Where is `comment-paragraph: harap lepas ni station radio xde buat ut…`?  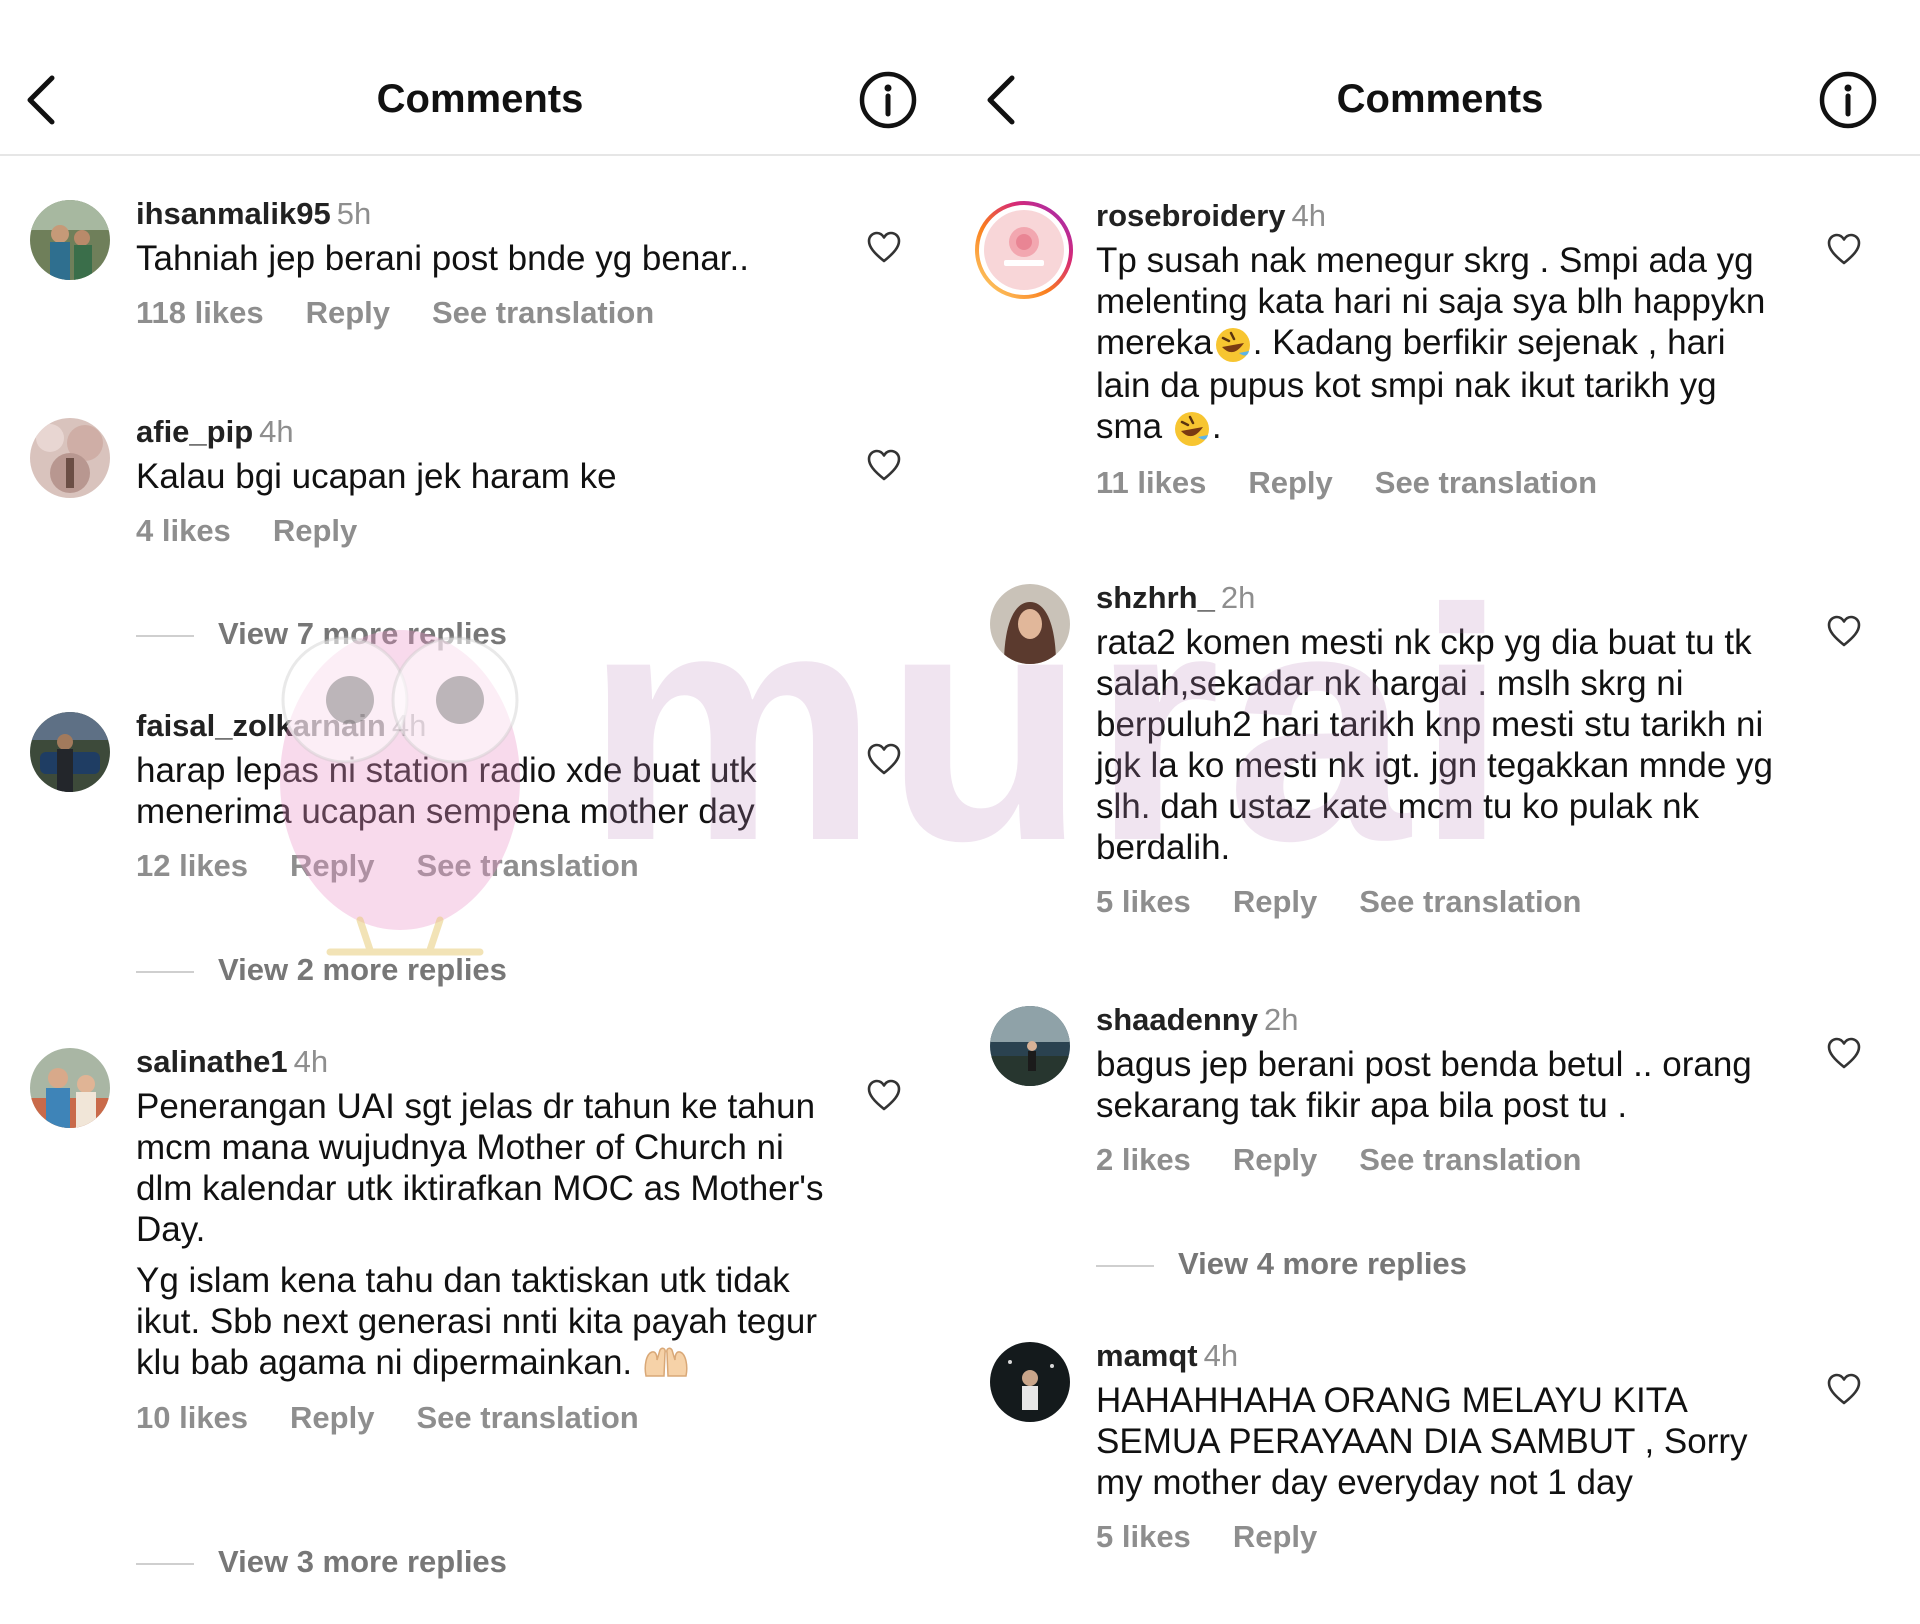 comment-paragraph: harap lepas ni station radio xde buat ut… is located at coordinates (446, 791).